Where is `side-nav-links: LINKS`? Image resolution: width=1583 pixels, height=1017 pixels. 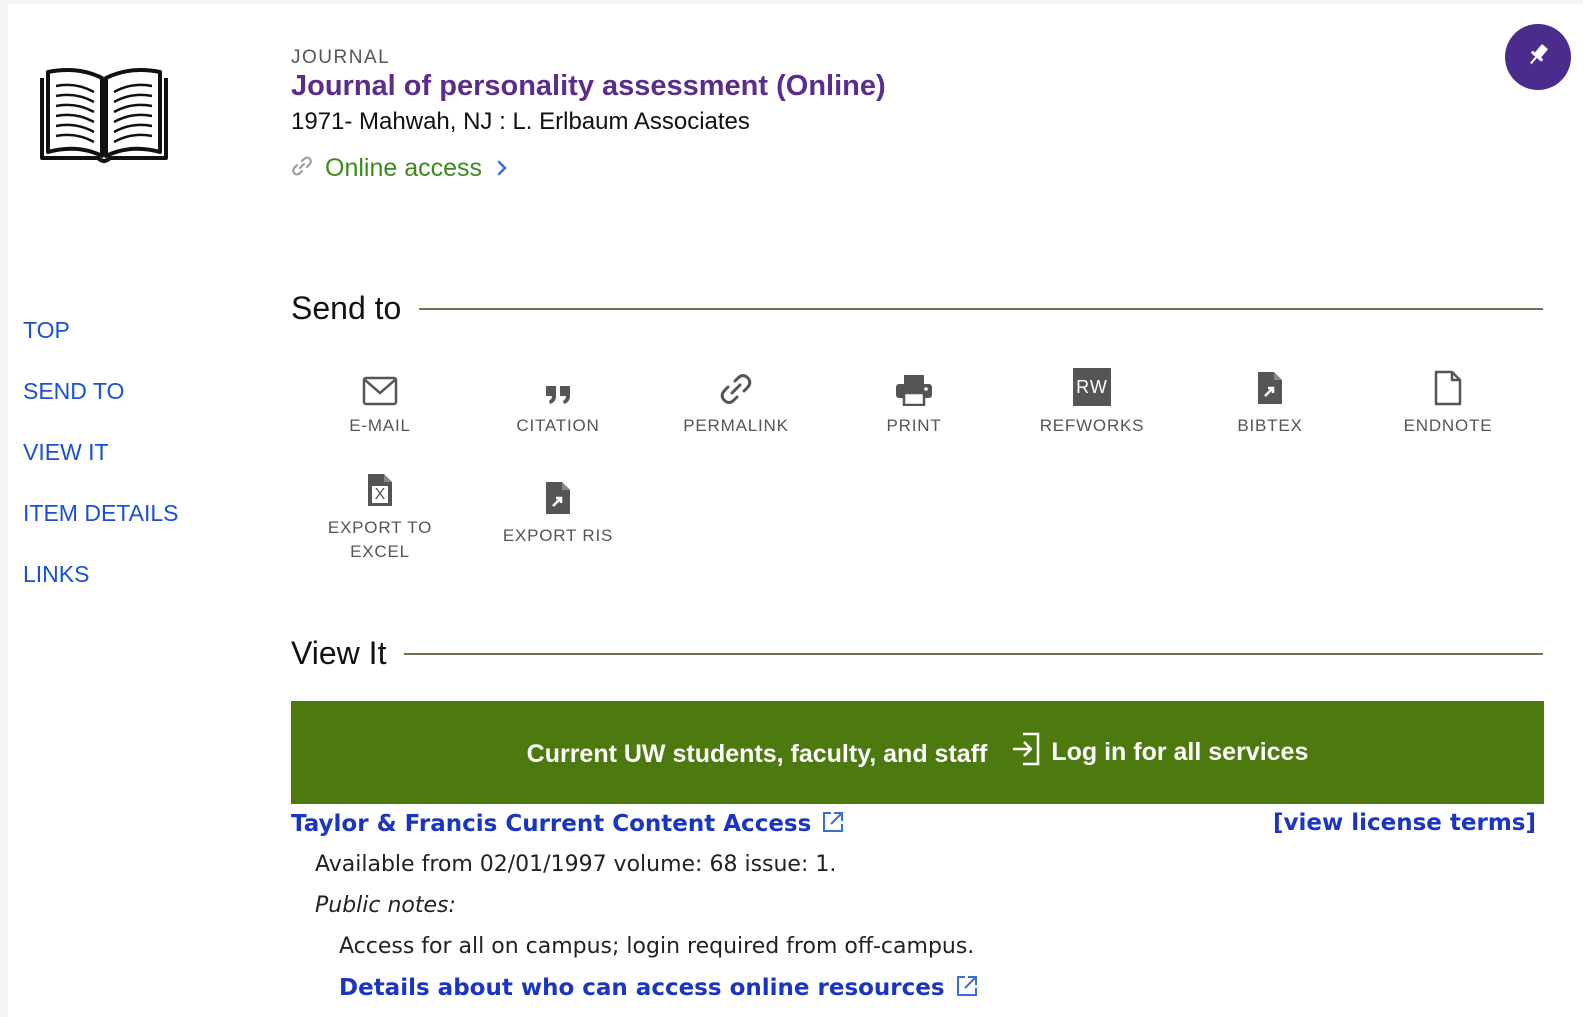 side-nav-links: LINKS is located at coordinates (101, 591).